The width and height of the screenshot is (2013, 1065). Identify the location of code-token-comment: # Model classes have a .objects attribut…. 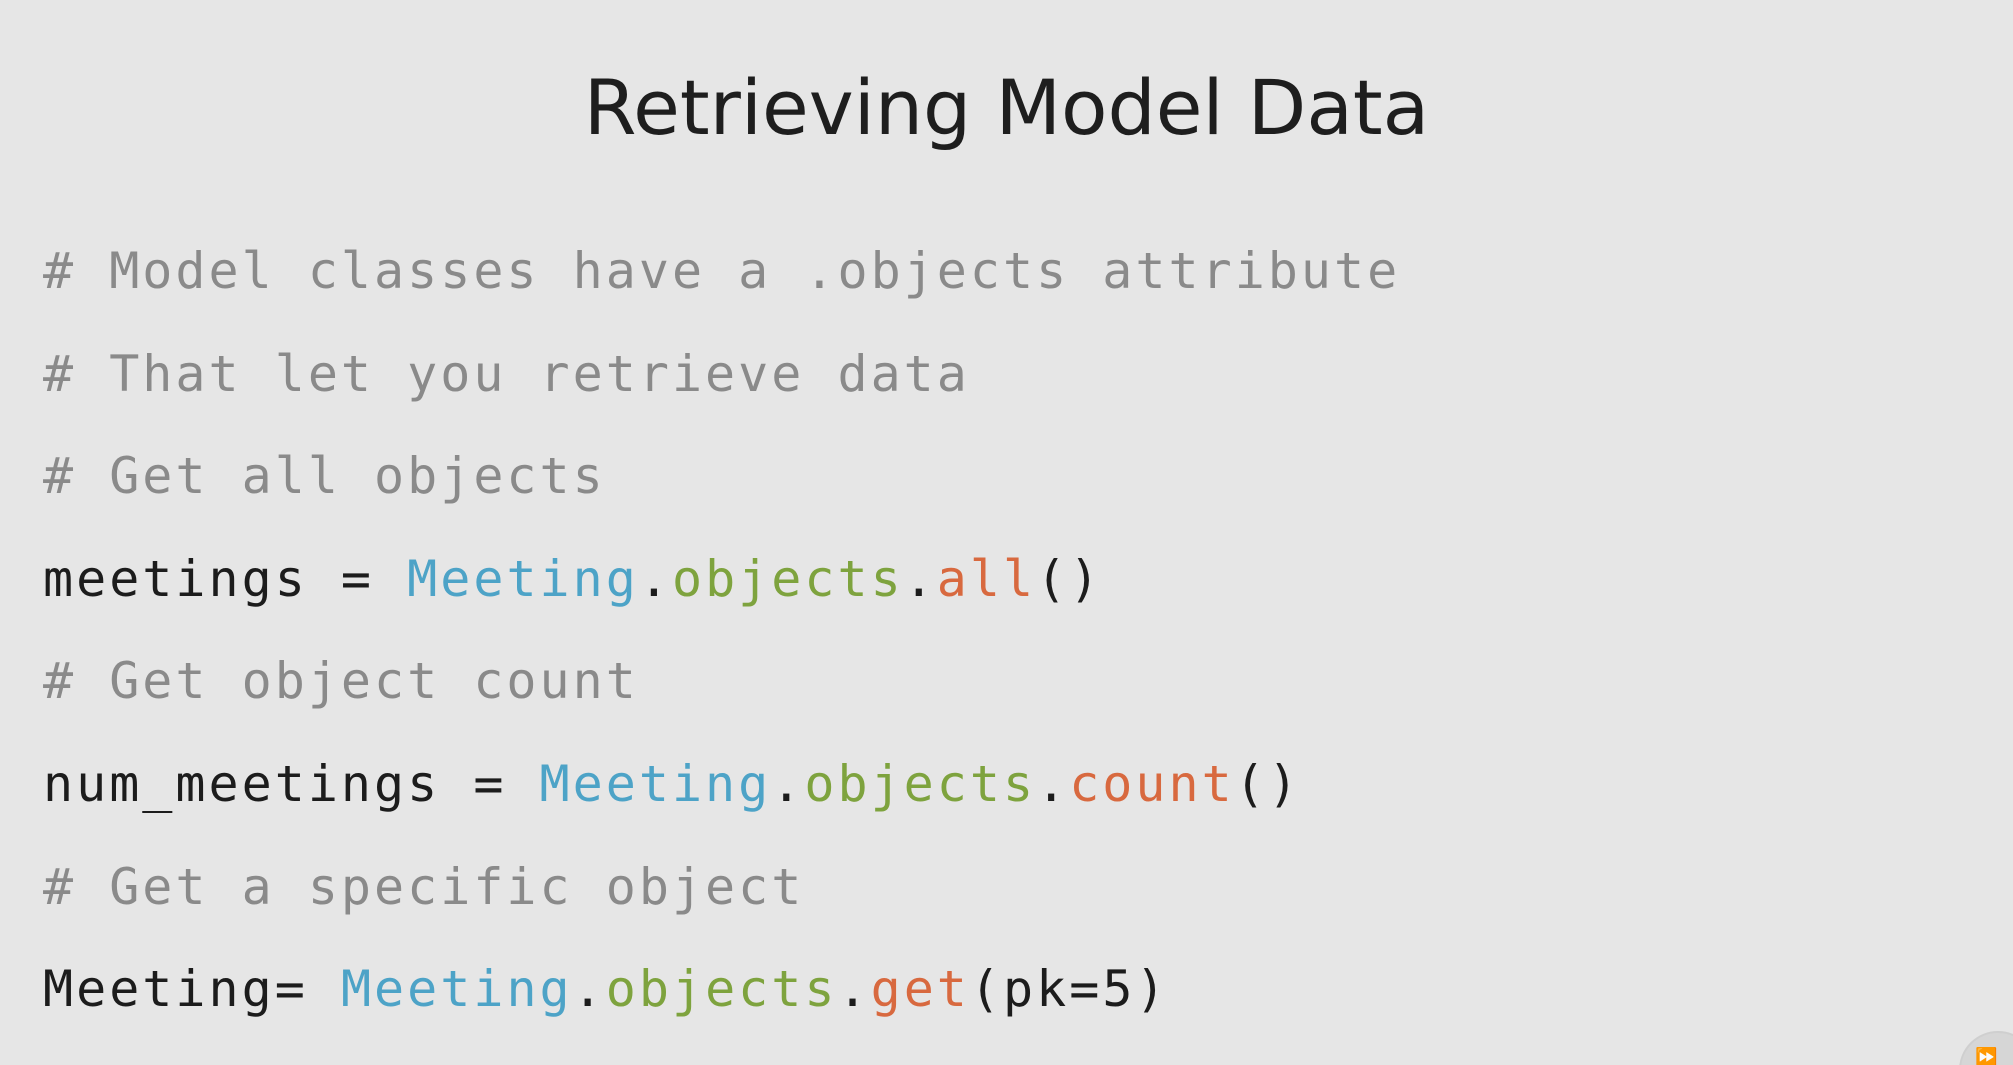
(722, 271).